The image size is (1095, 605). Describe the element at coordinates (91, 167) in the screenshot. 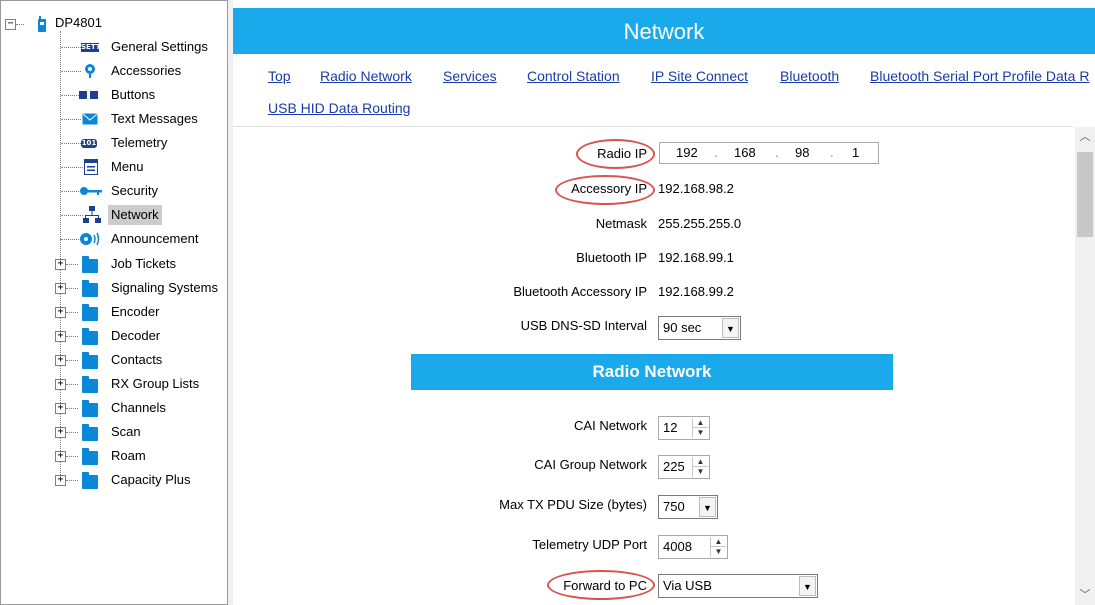

I see `menu-icon` at that location.